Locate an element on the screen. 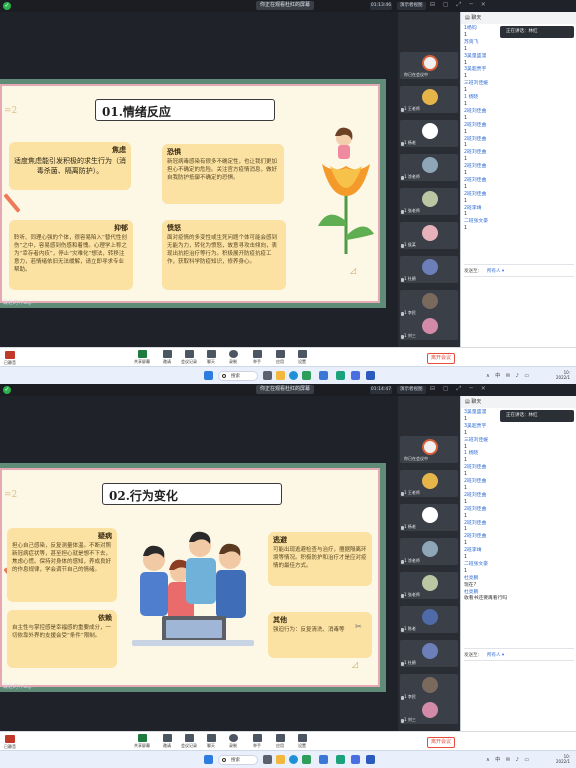 Image resolution: width=576 pixels, height=768 pixels. toolbar-label: 应用 is located at coordinates (280, 745).